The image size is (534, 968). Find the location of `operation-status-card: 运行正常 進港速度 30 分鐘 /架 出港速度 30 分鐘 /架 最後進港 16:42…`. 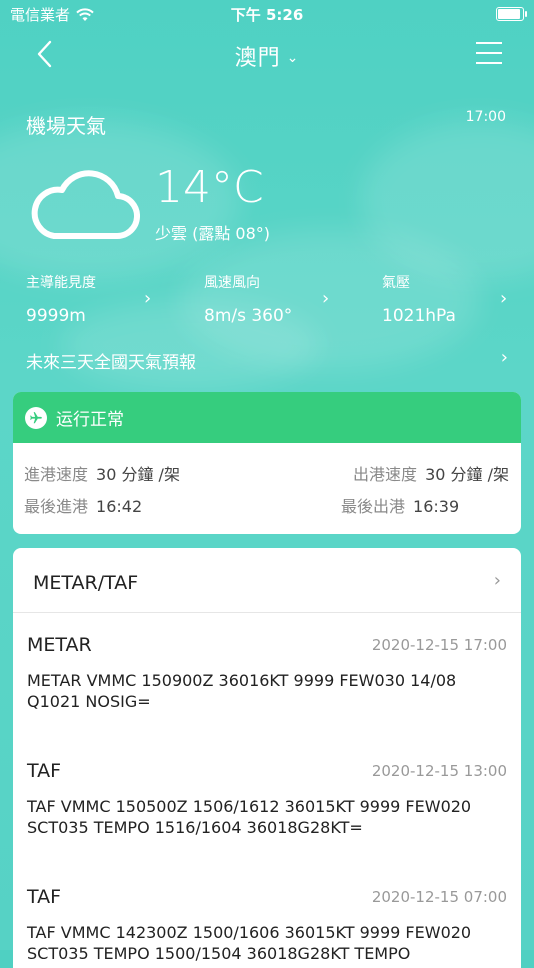

operation-status-card: 运行正常 進港速度 30 分鐘 /架 出港速度 30 分鐘 /架 最後進港 16:42… is located at coordinates (267, 463).